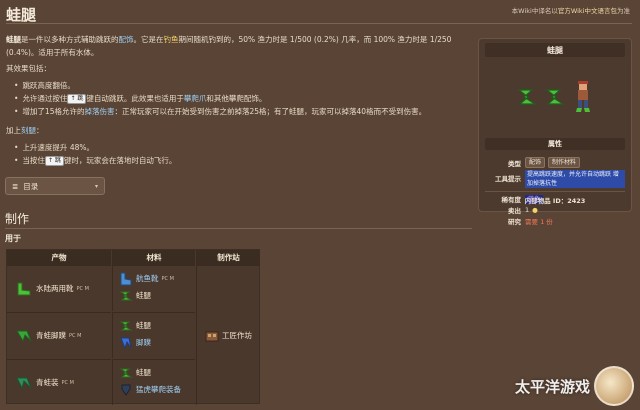 Image resolution: width=640 pixels, height=410 pixels. I want to click on infobox-title: 蛙腿, so click(555, 50).